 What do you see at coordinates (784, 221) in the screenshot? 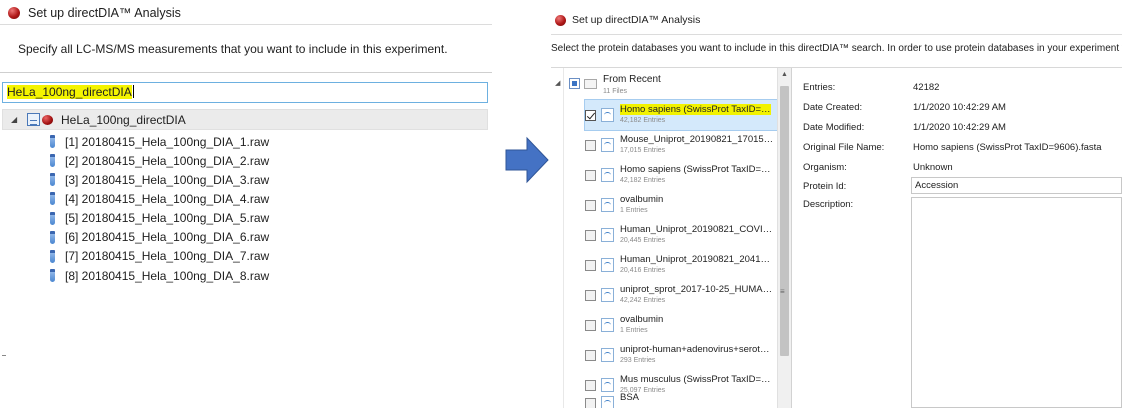
I see `scrollbar-thumb` at bounding box center [784, 221].